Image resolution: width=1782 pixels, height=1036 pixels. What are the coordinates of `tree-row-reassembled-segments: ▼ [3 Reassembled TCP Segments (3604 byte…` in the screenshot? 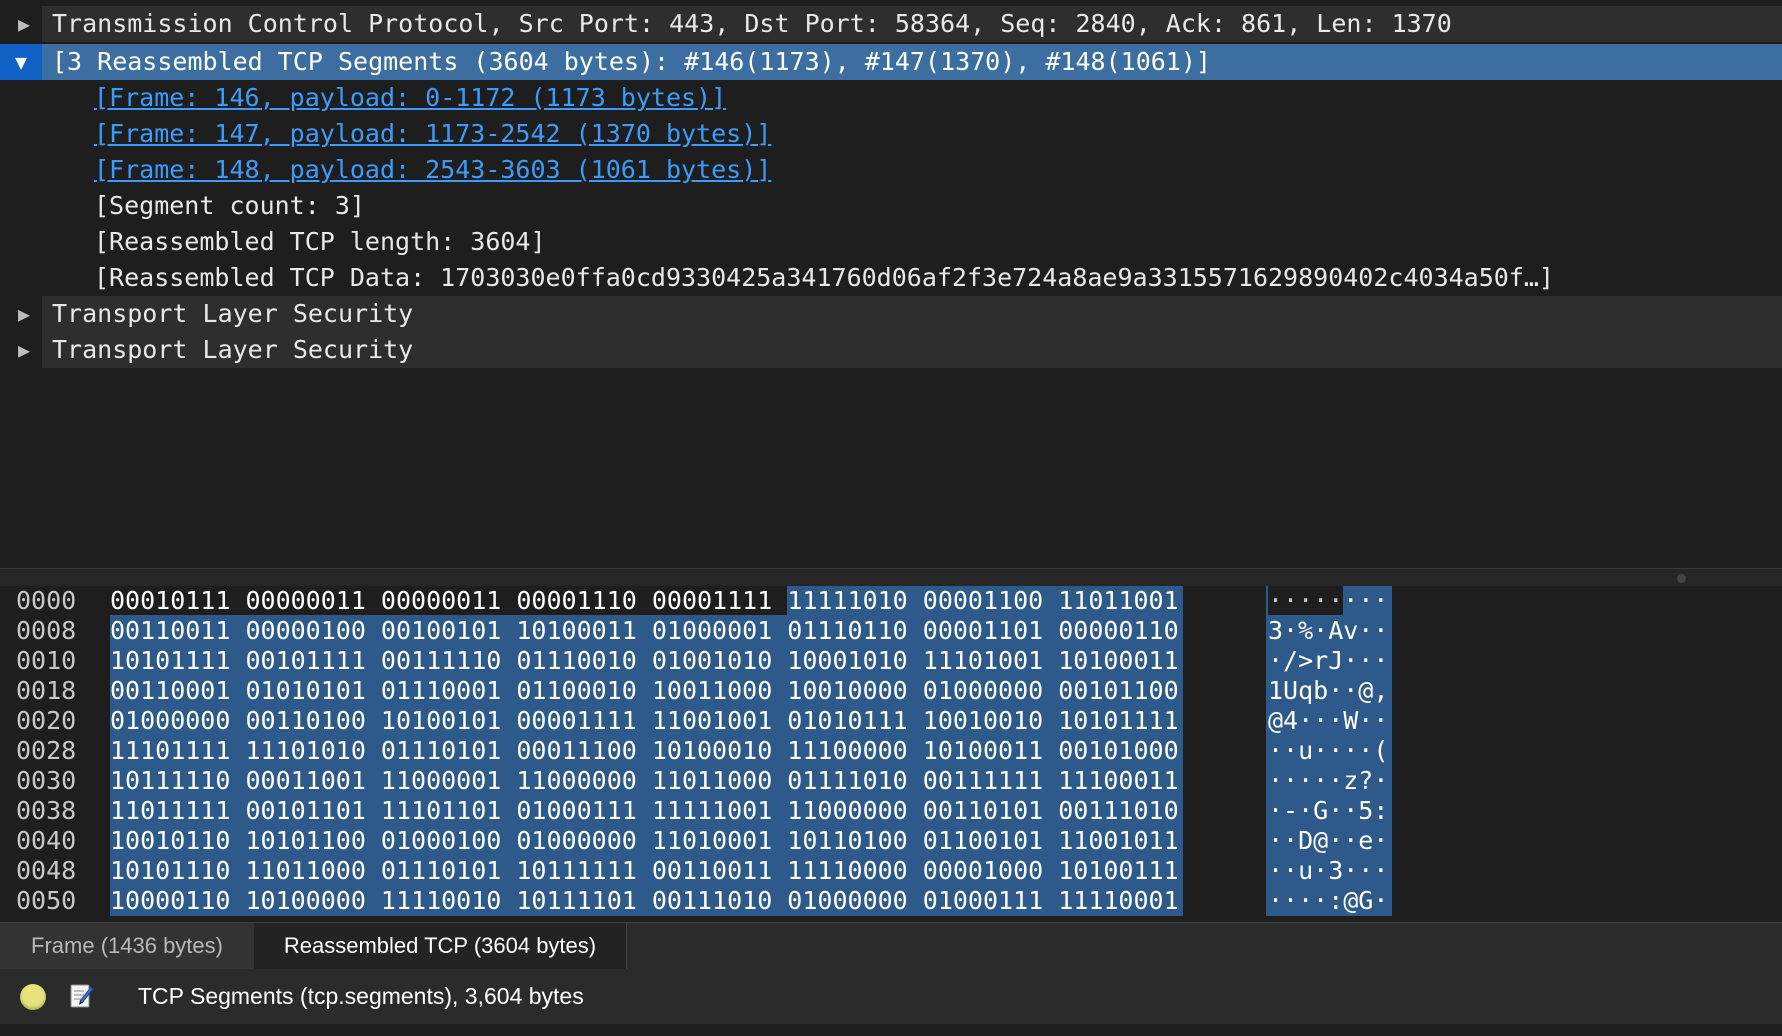 It's located at (891, 62).